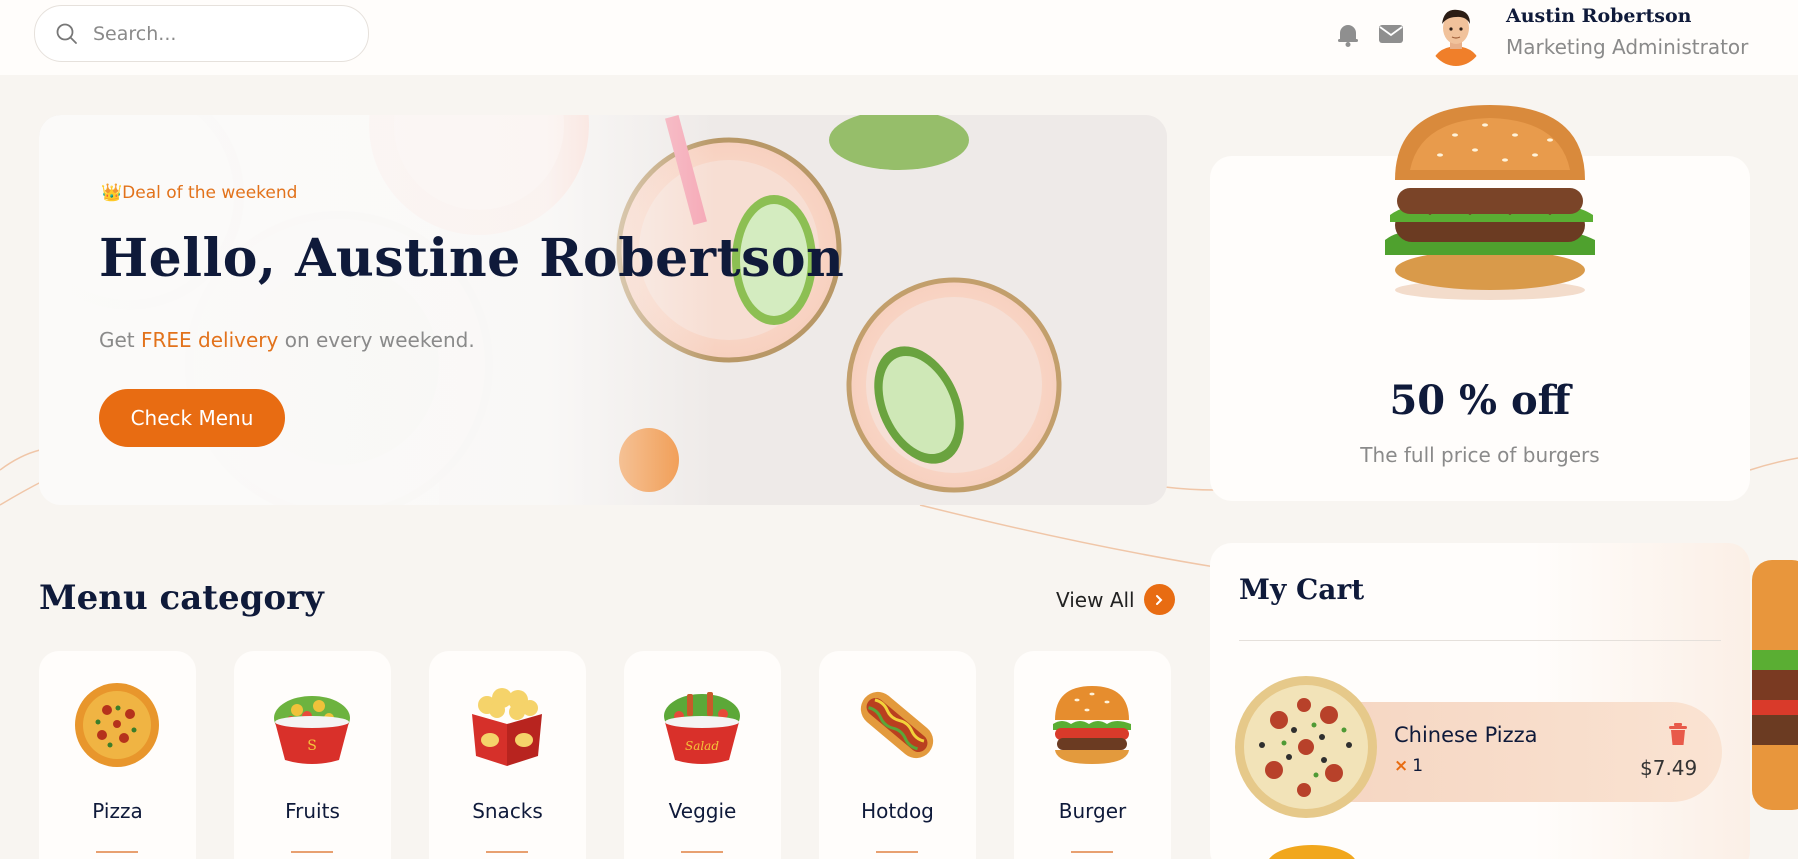 The image size is (1798, 859). Describe the element at coordinates (507, 727) in the screenshot. I see `popcorn-icon` at that location.